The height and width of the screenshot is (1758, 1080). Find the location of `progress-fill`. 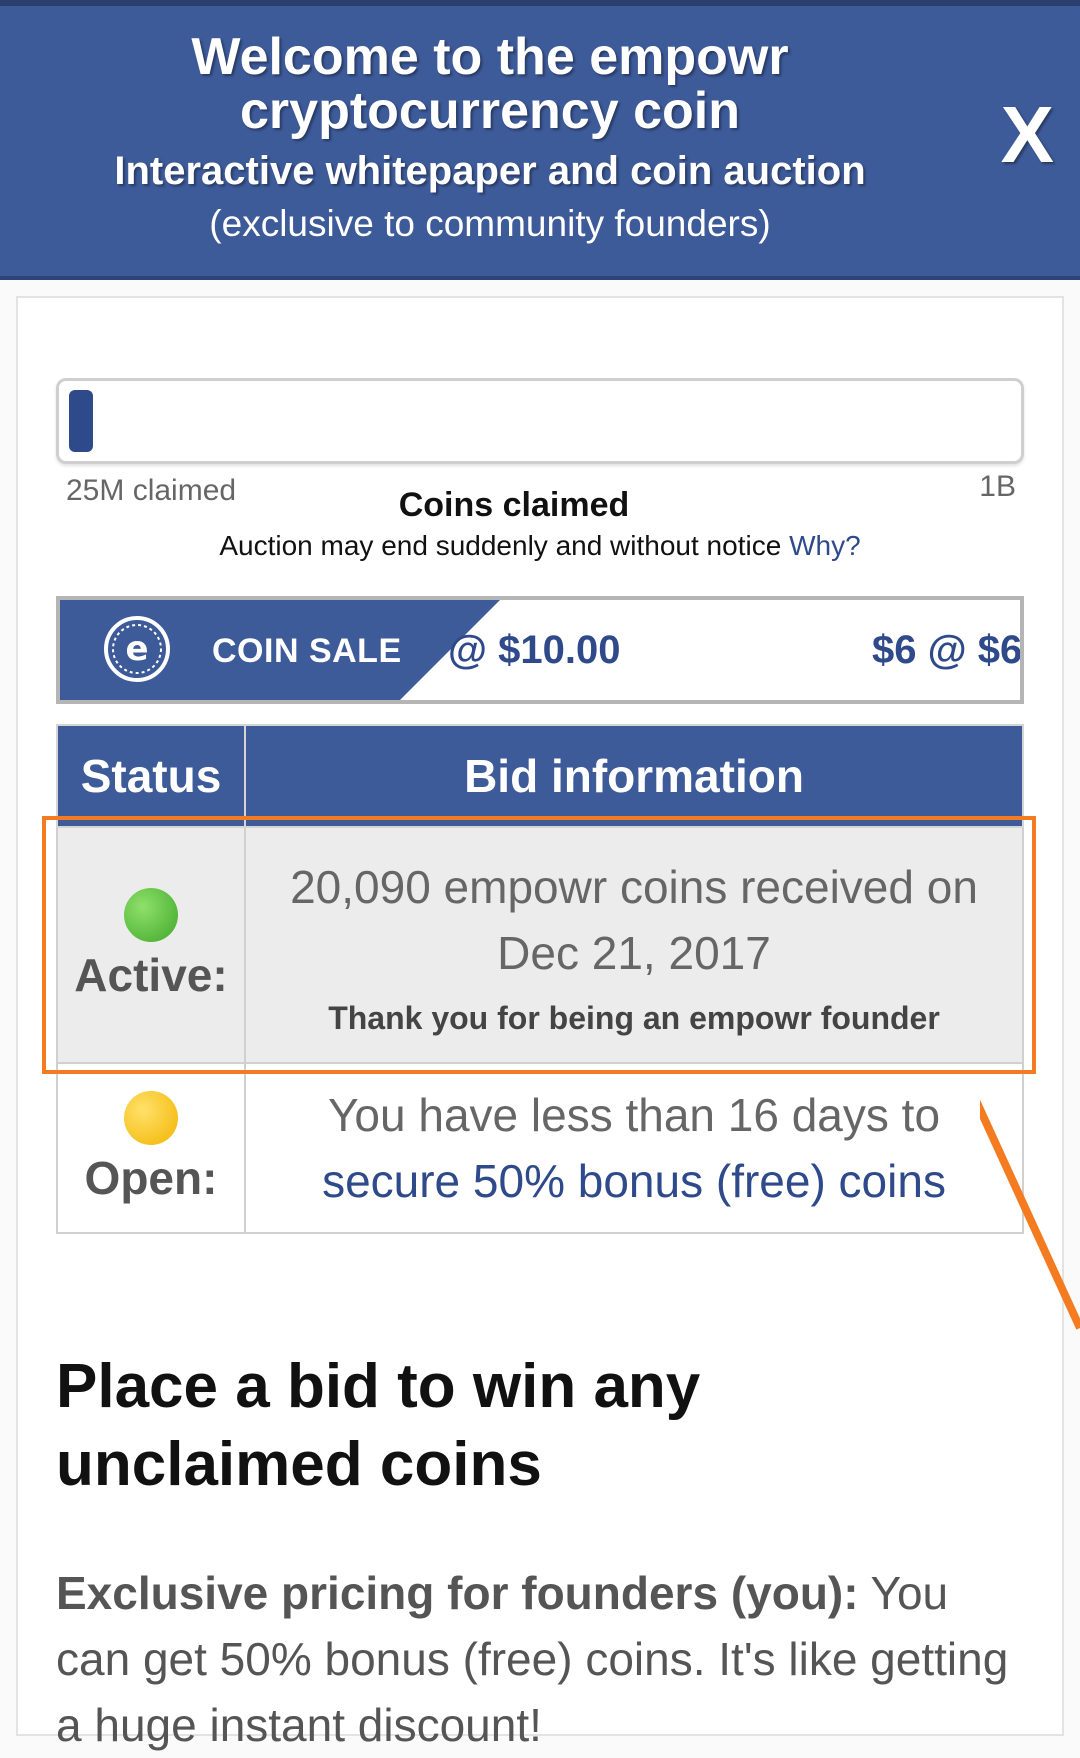

progress-fill is located at coordinates (81, 421).